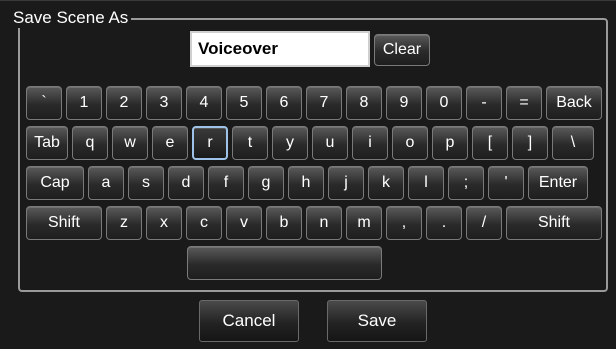  I want to click on key-space, so click(284, 263).